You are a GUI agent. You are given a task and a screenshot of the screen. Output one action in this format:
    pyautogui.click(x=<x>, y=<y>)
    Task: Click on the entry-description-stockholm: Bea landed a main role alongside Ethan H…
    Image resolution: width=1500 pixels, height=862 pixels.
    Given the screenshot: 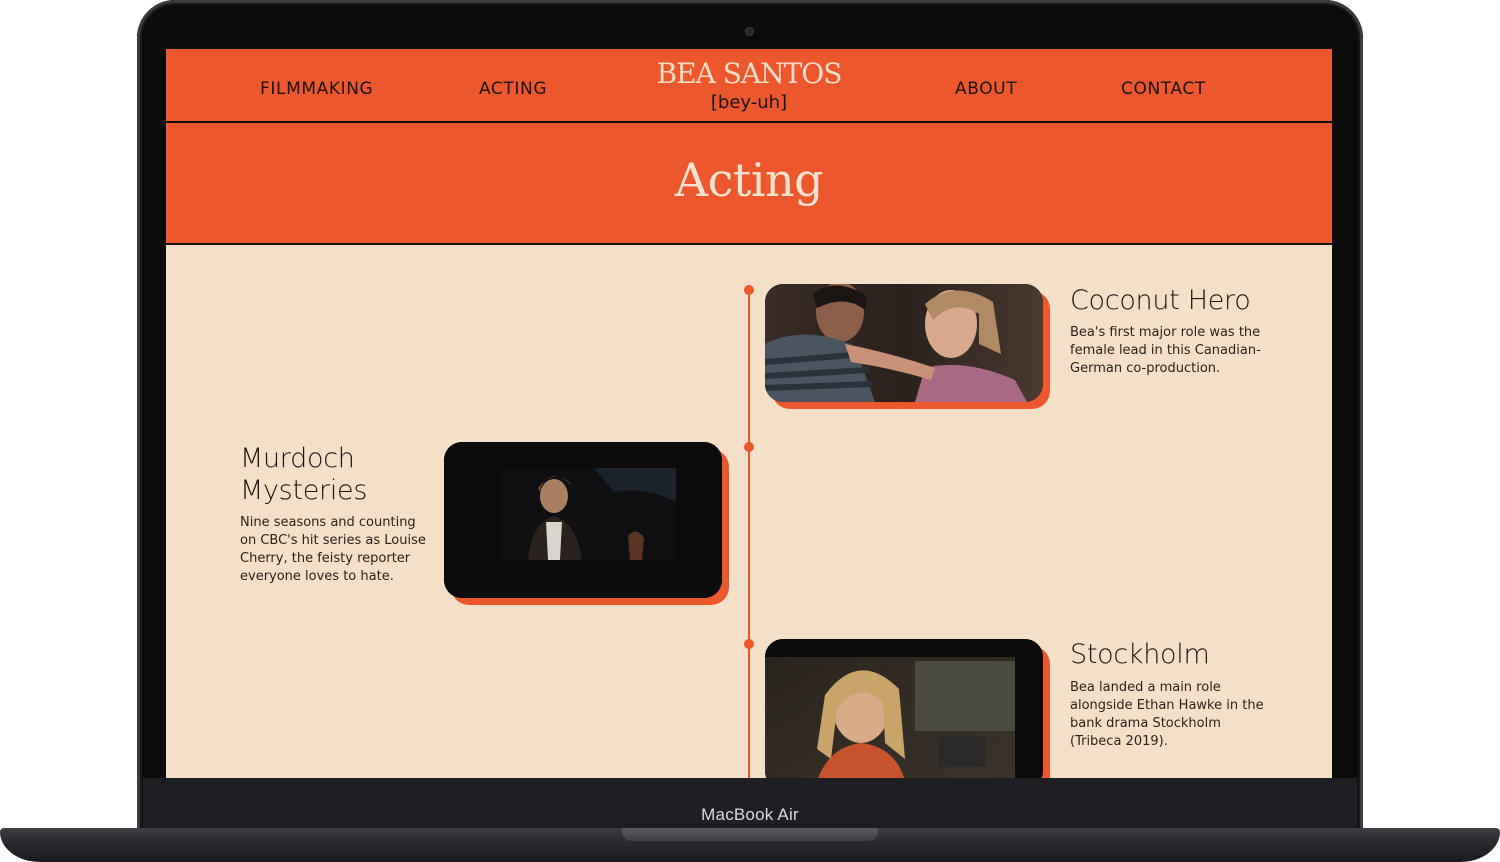 What is the action you would take?
    pyautogui.click(x=1167, y=714)
    